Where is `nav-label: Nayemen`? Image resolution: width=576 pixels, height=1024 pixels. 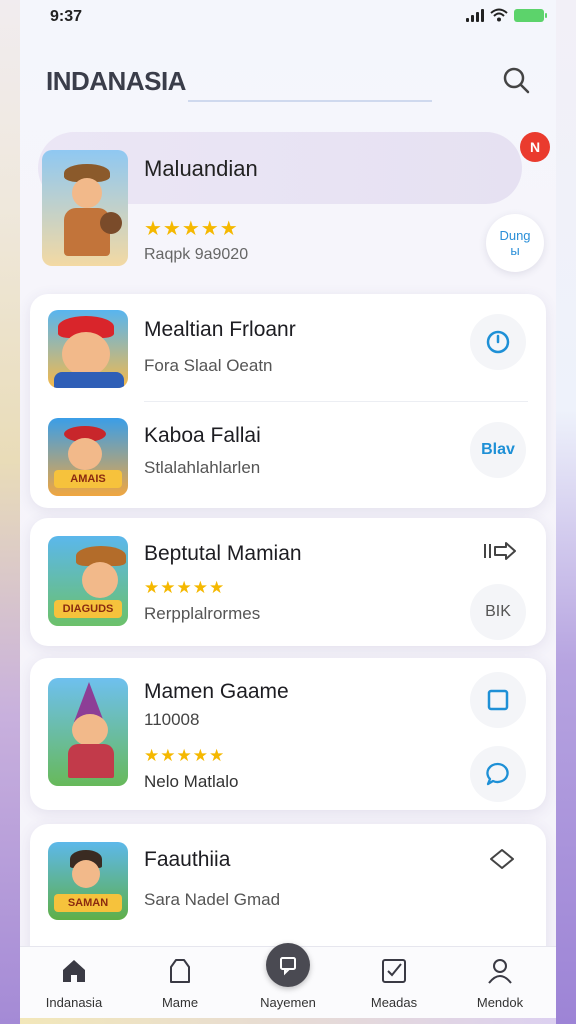 nav-label: Nayemen is located at coordinates (288, 1002).